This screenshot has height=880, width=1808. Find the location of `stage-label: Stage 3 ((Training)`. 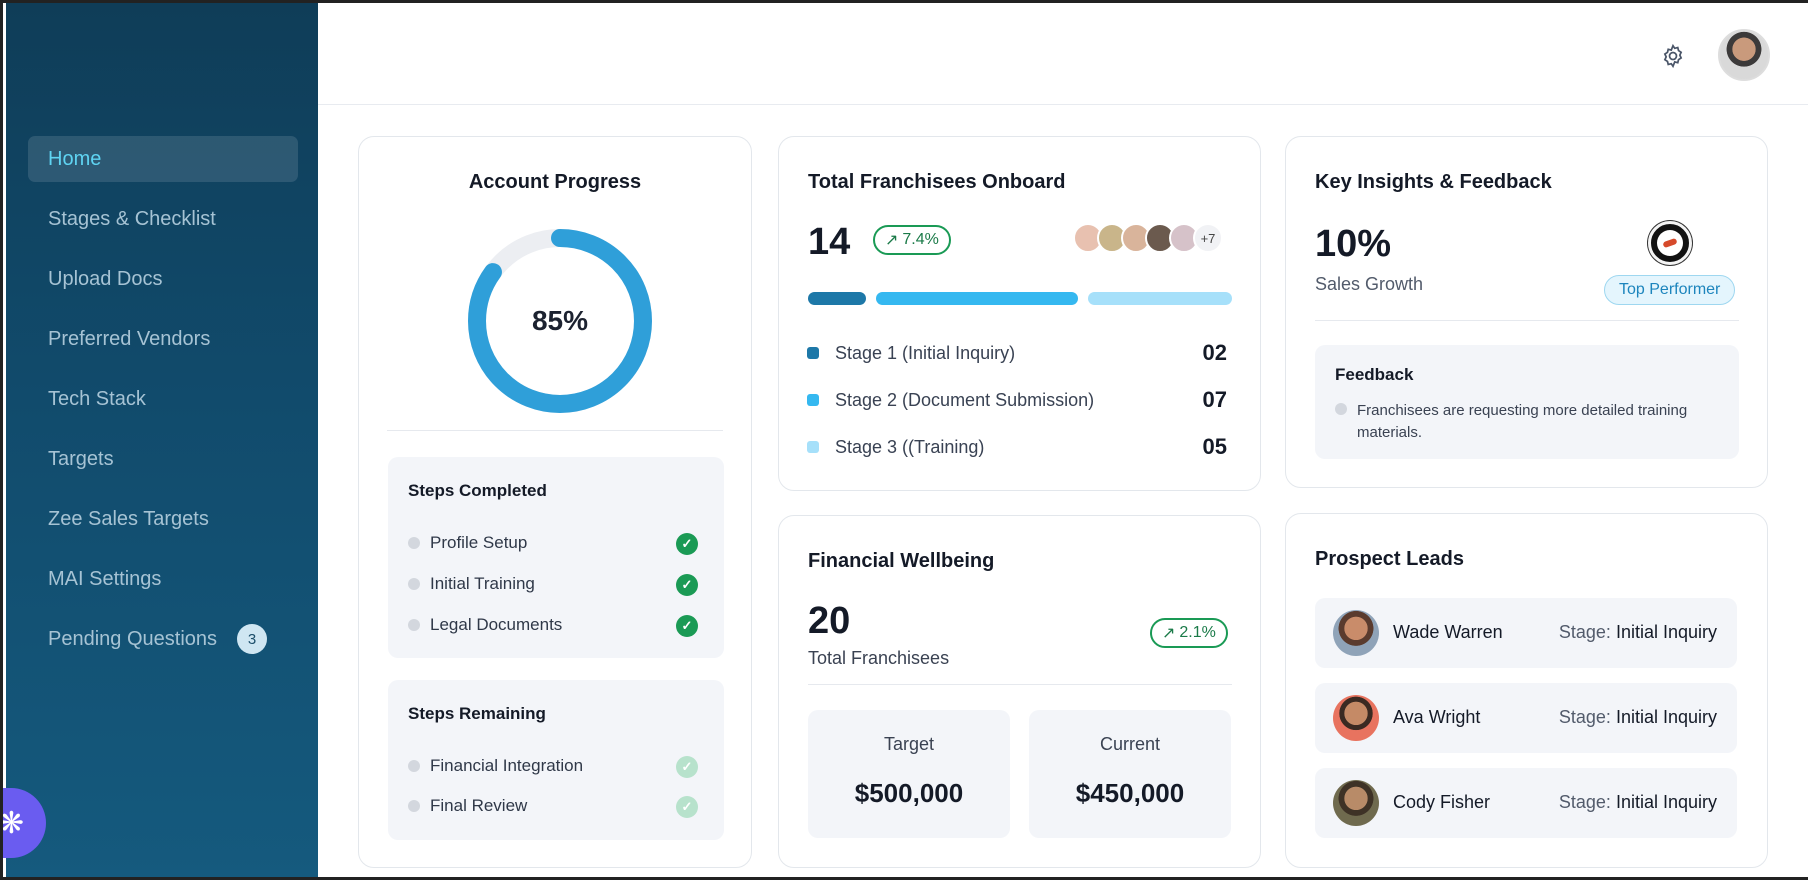

stage-label: Stage 3 ((Training) is located at coordinates (910, 446).